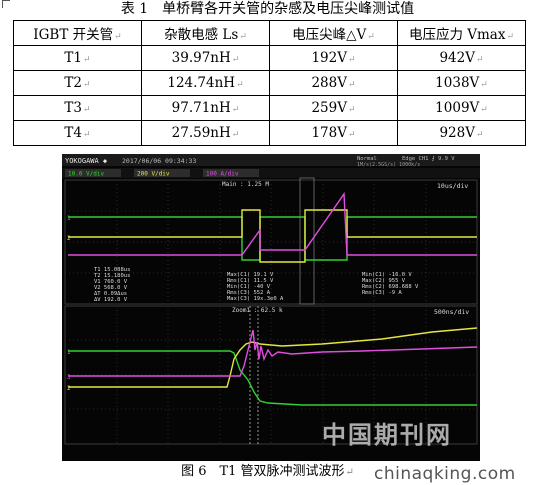  Describe the element at coordinates (269, 133) in the screenshot. I see `table-row: T4↵ 27.59nH↵ 178V↵ 928V↵` at that location.